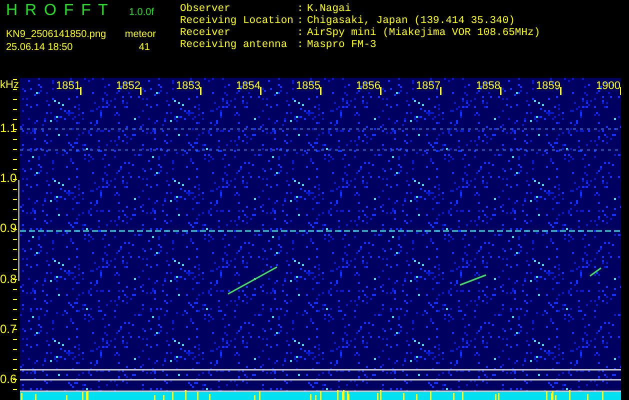  What do you see at coordinates (39, 47) in the screenshot?
I see `date-time: 25.06.14 18:50` at bounding box center [39, 47].